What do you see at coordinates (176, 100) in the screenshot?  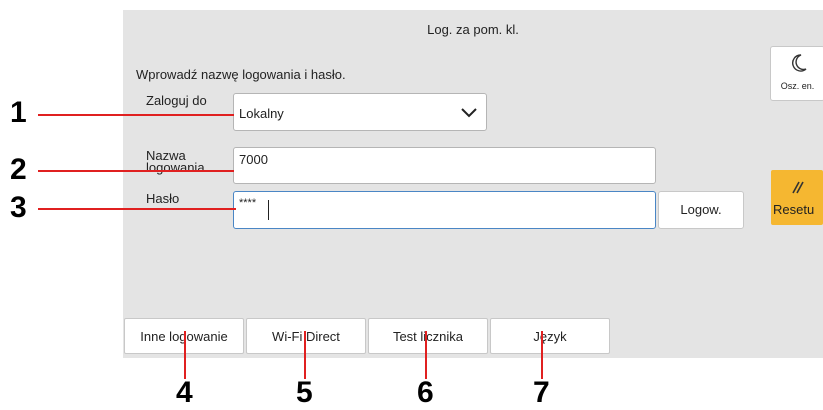 I see `login-to-label: Zaloguj do` at bounding box center [176, 100].